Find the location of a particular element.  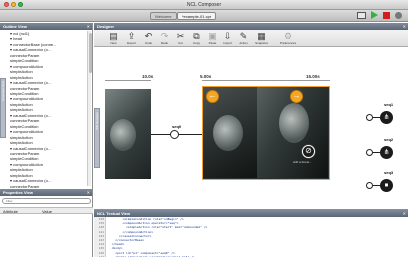

undo-button: ↶ Undo is located at coordinates (148, 38).